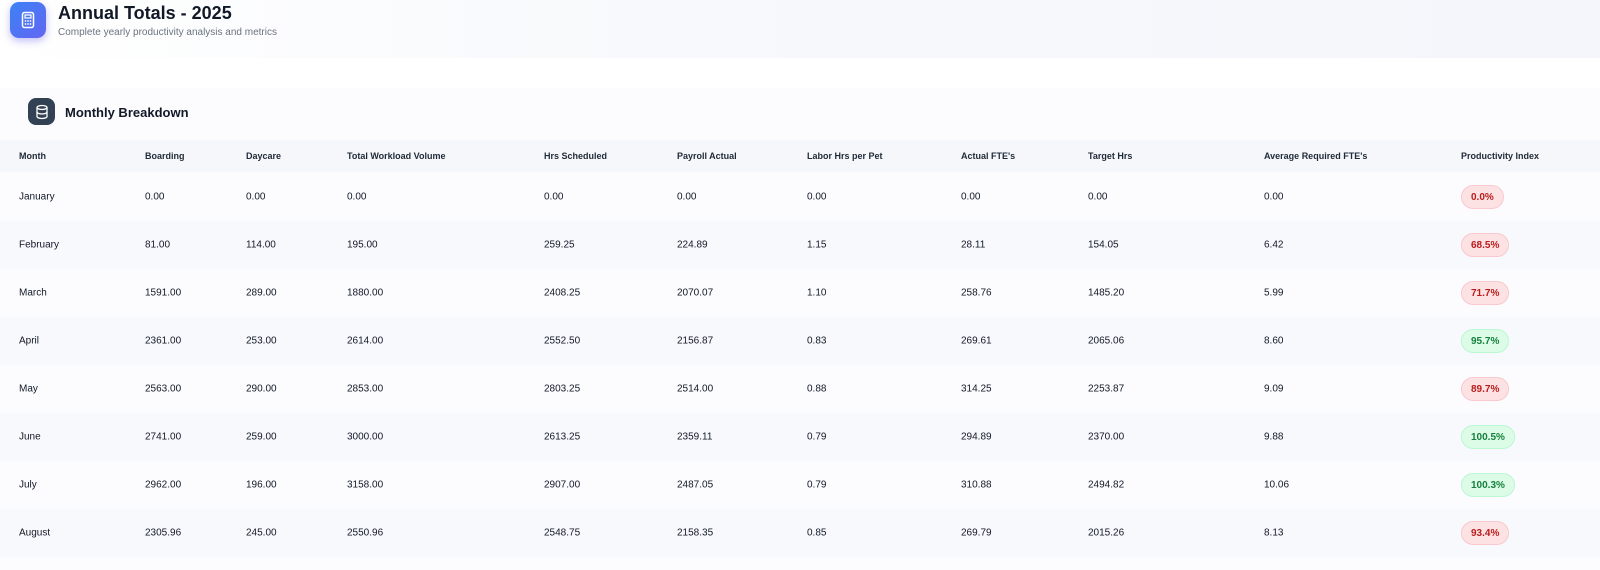 Image resolution: width=1600 pixels, height=570 pixels. Describe the element at coordinates (145, 13) in the screenshot. I see `page-title: Annual Totals - 2025` at that location.